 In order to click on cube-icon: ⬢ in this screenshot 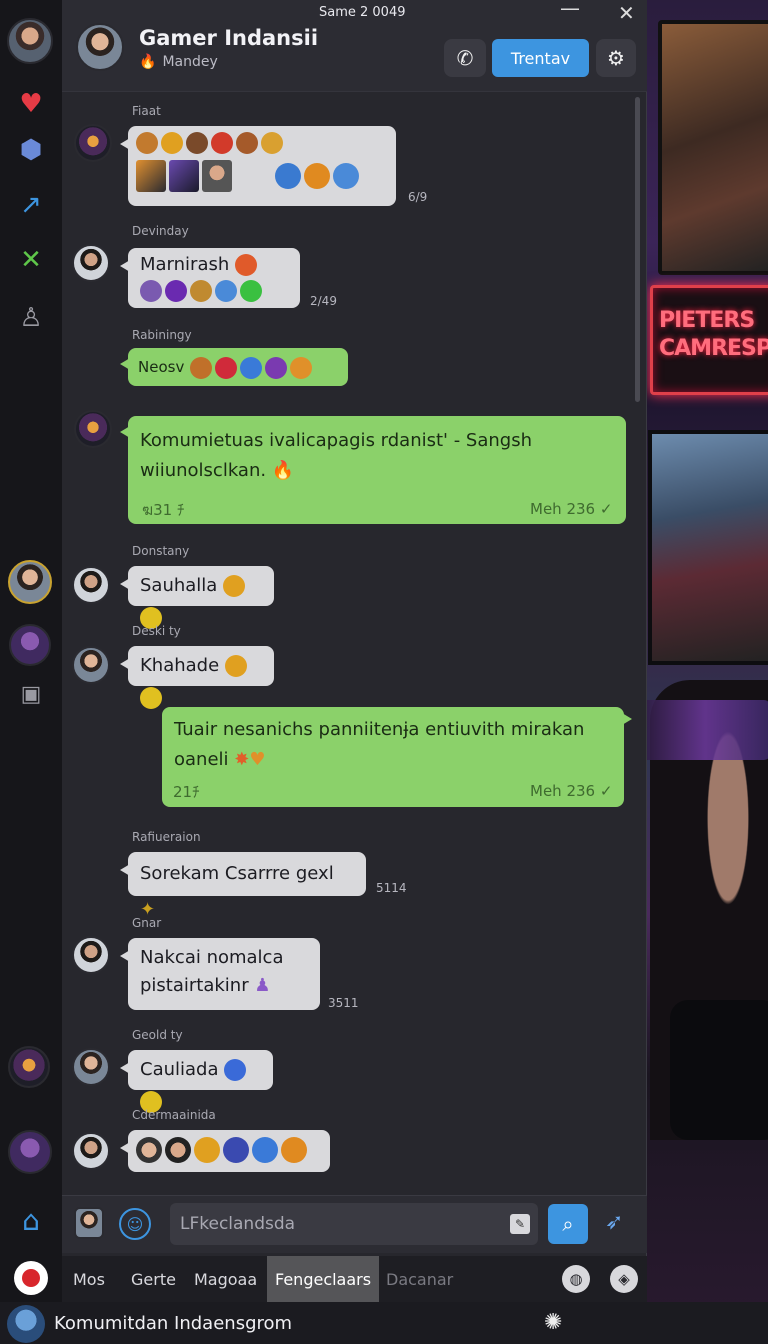, I will do `click(31, 150)`.